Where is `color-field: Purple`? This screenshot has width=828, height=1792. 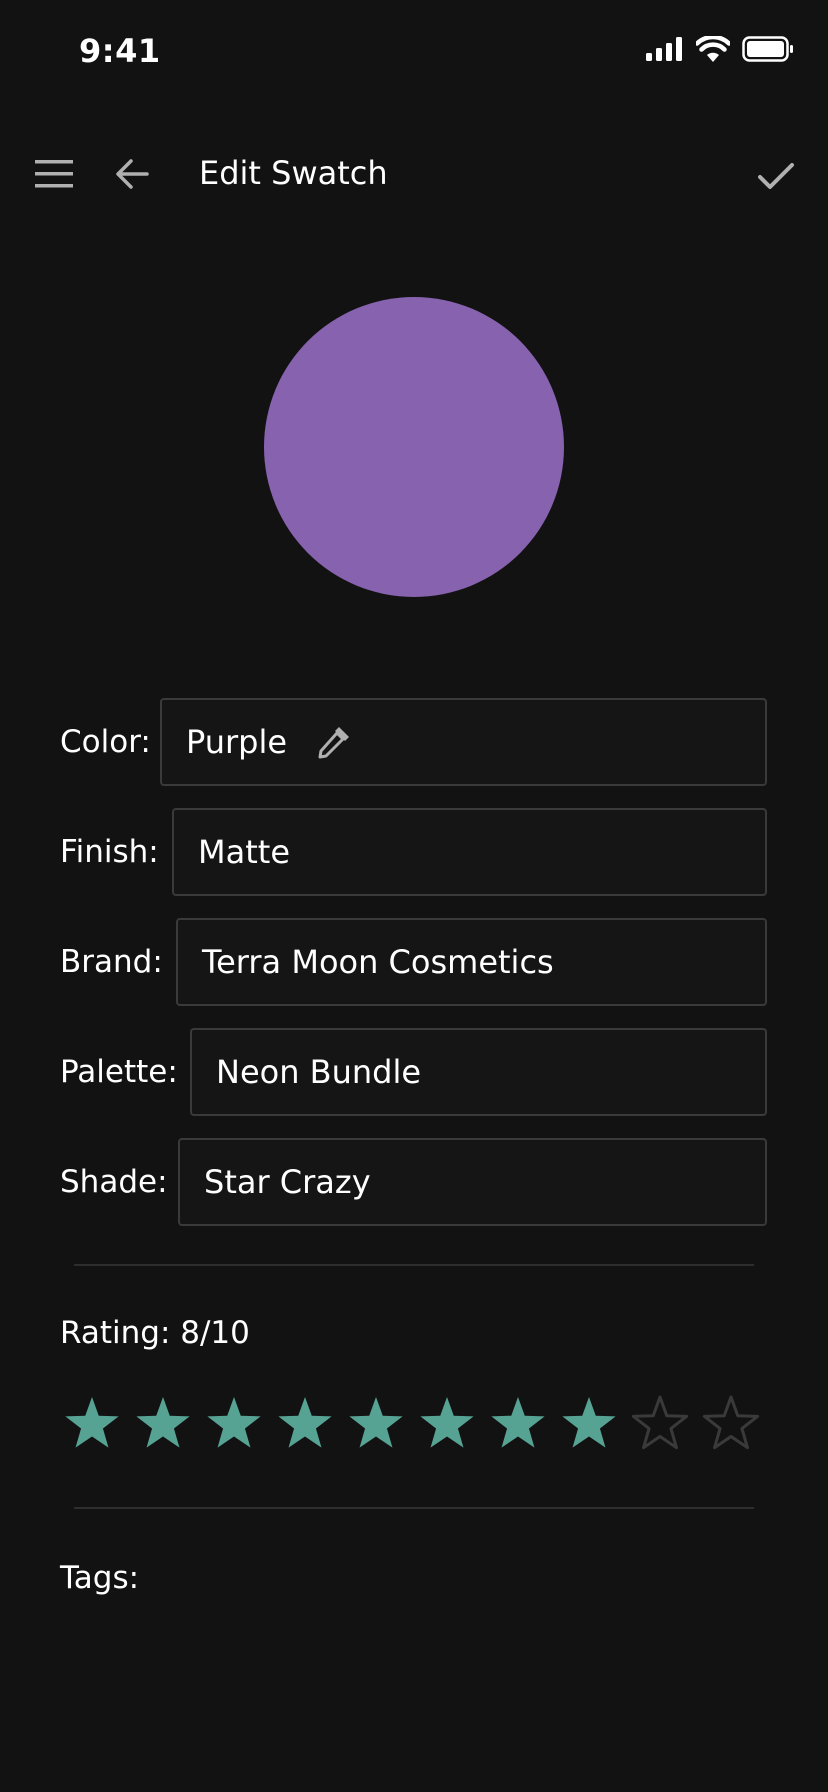
color-field: Purple is located at coordinates (463, 742).